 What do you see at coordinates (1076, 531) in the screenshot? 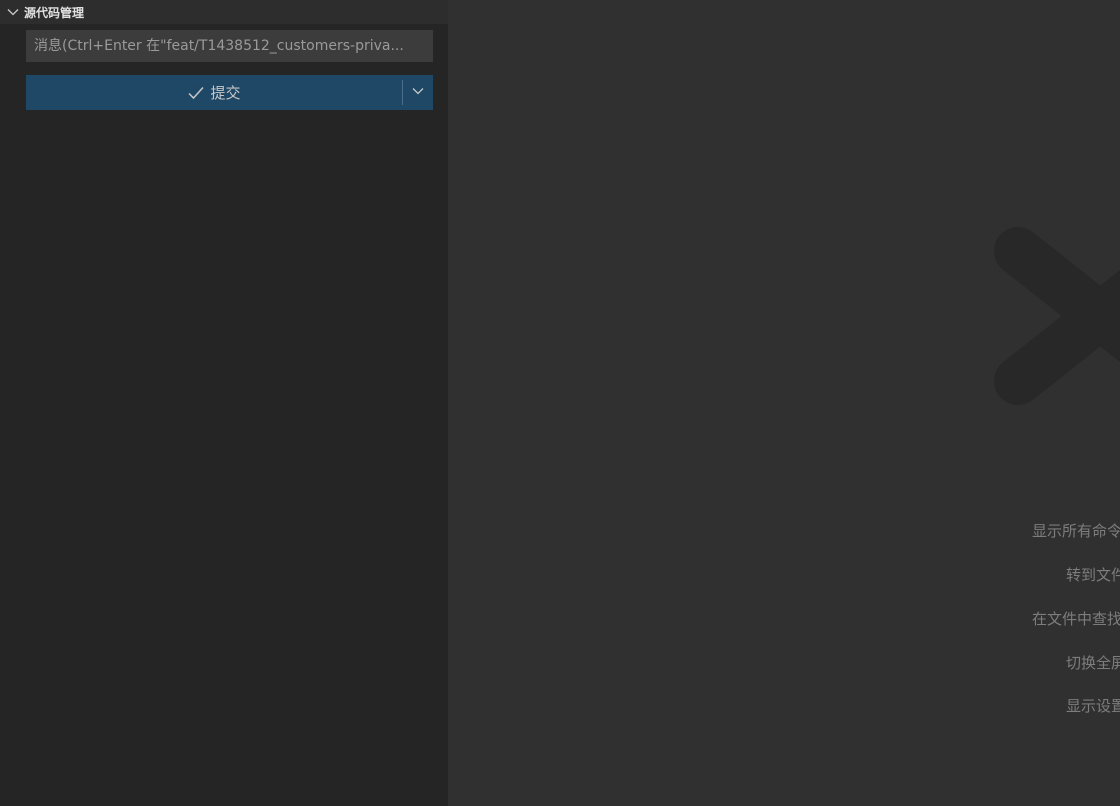
I see `shortcut-show-all-commands: 显示所有命令` at bounding box center [1076, 531].